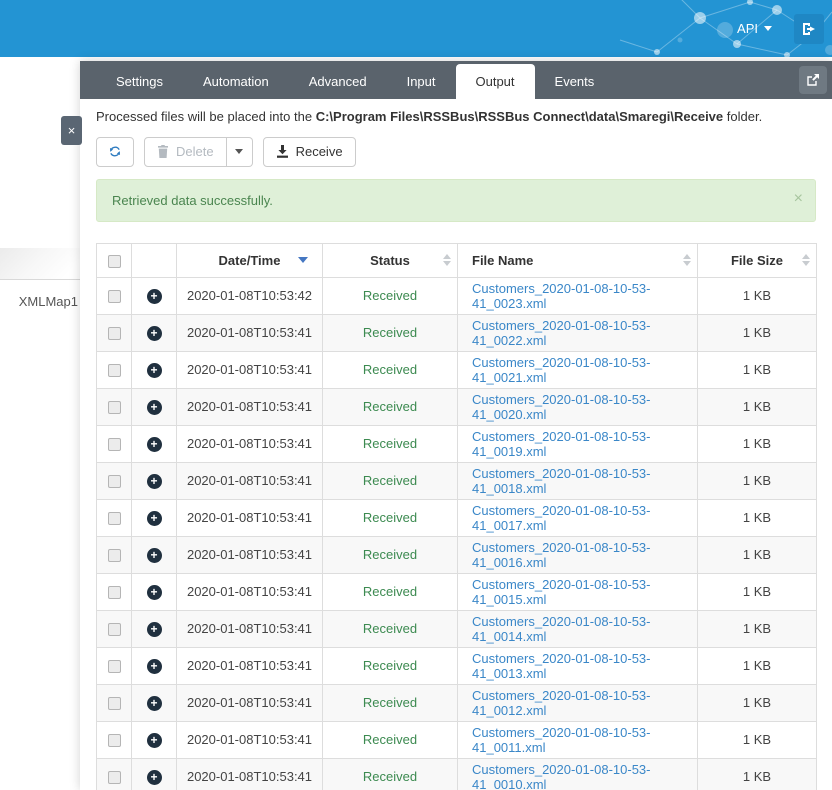 This screenshot has height=790, width=832. Describe the element at coordinates (577, 260) in the screenshot. I see `column-header-filename: File Name` at that location.